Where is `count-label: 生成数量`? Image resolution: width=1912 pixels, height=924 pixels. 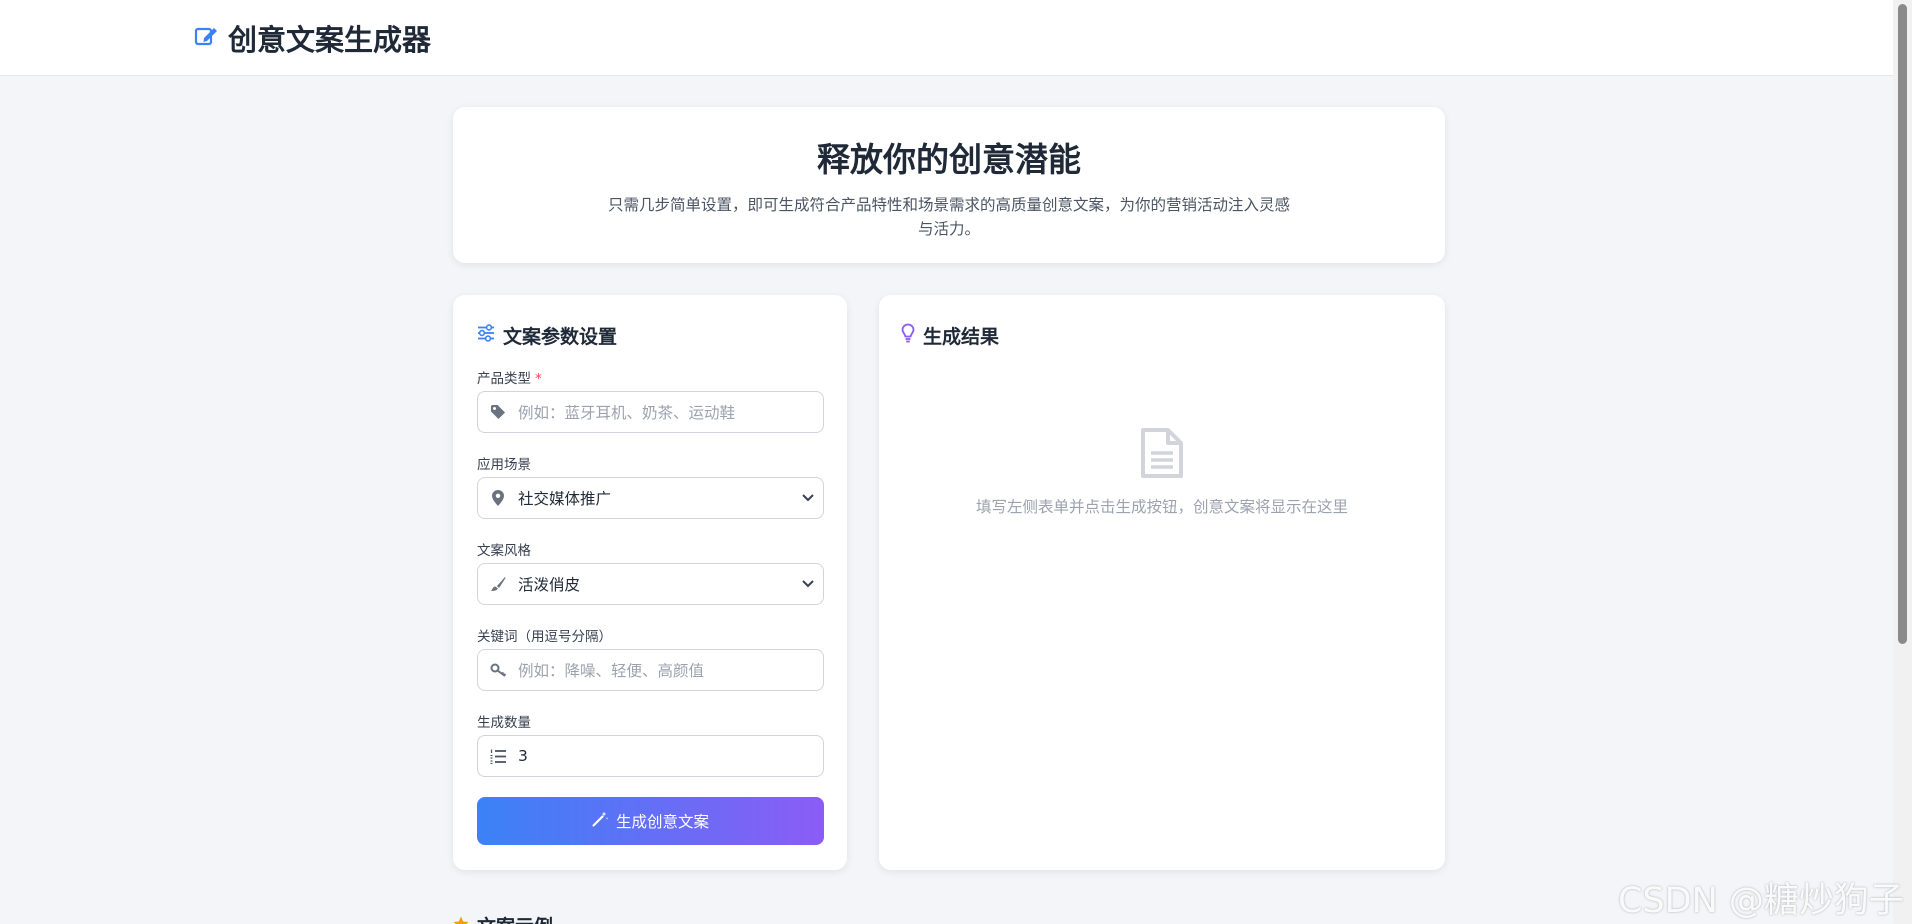 count-label: 生成数量 is located at coordinates (504, 723).